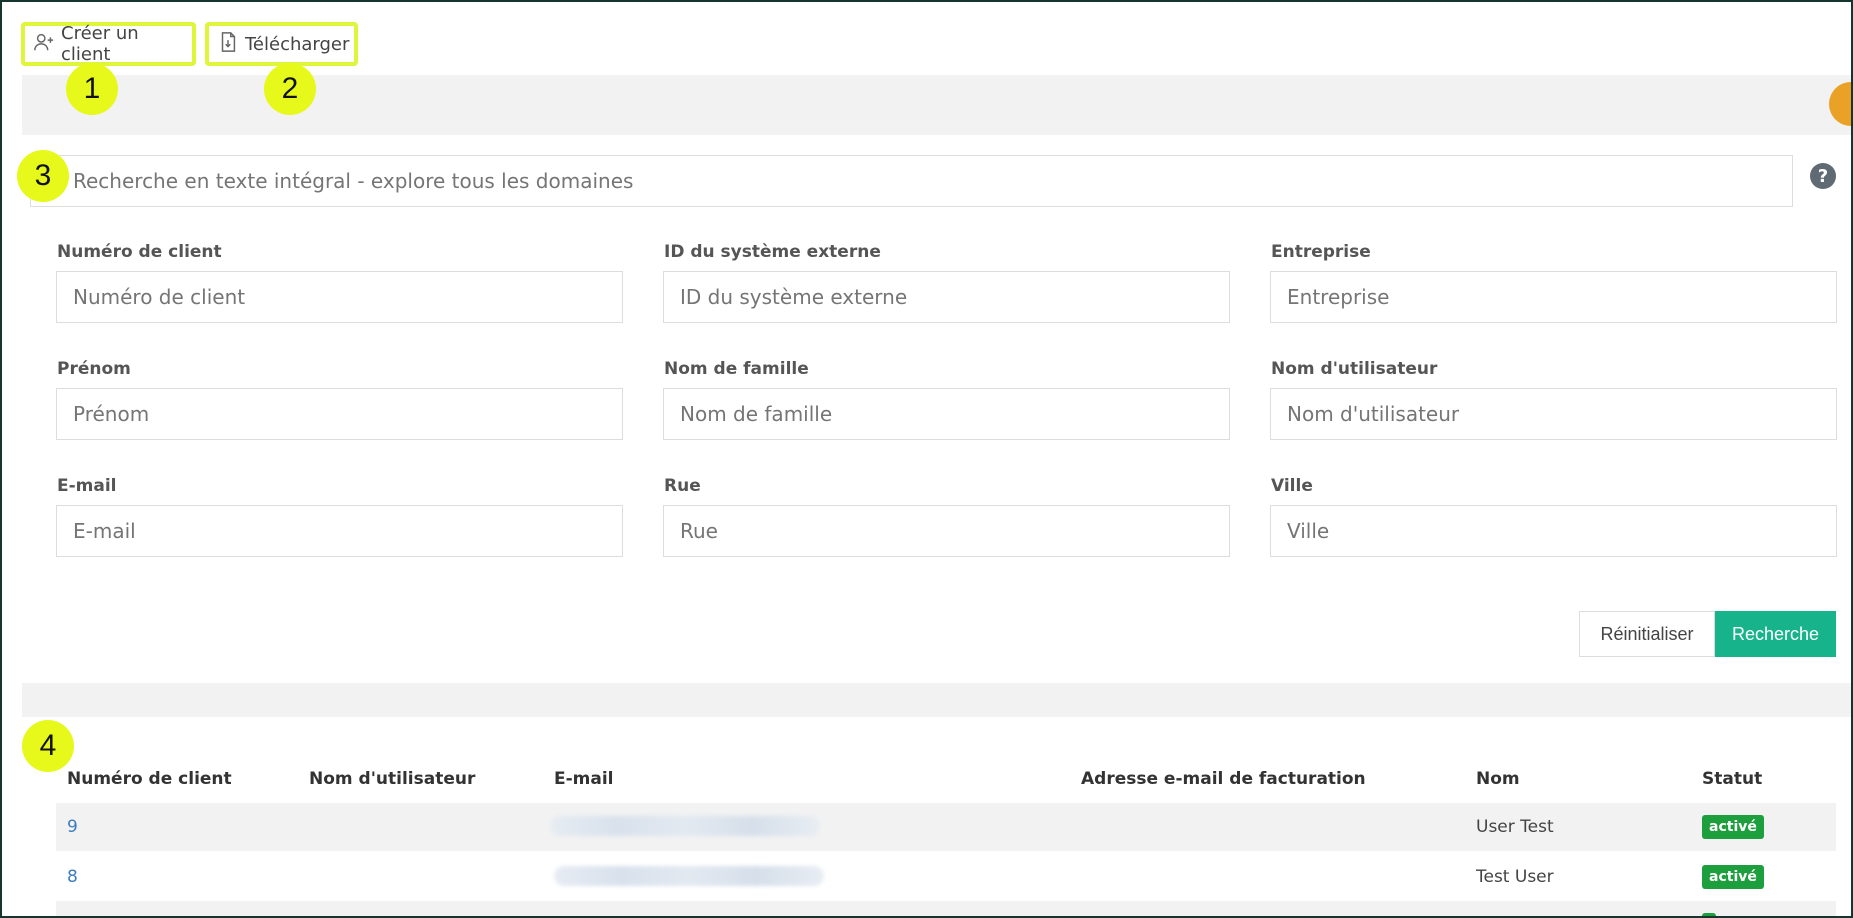  Describe the element at coordinates (1515, 827) in the screenshot. I see `customer-name: User Test` at that location.